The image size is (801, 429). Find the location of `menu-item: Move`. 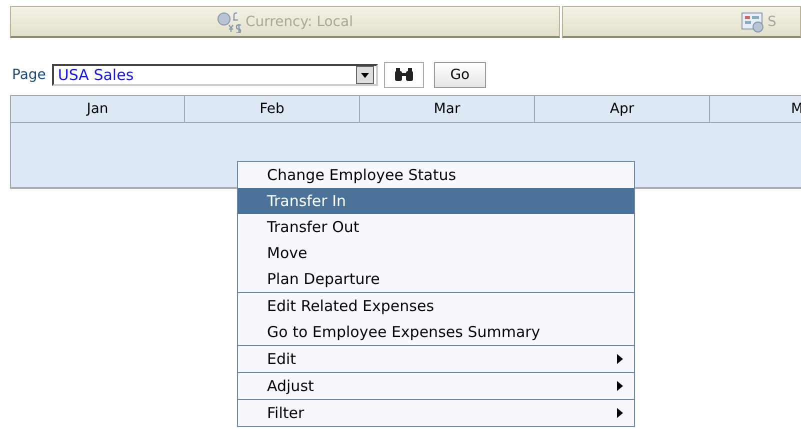

menu-item: Move is located at coordinates (436, 253).